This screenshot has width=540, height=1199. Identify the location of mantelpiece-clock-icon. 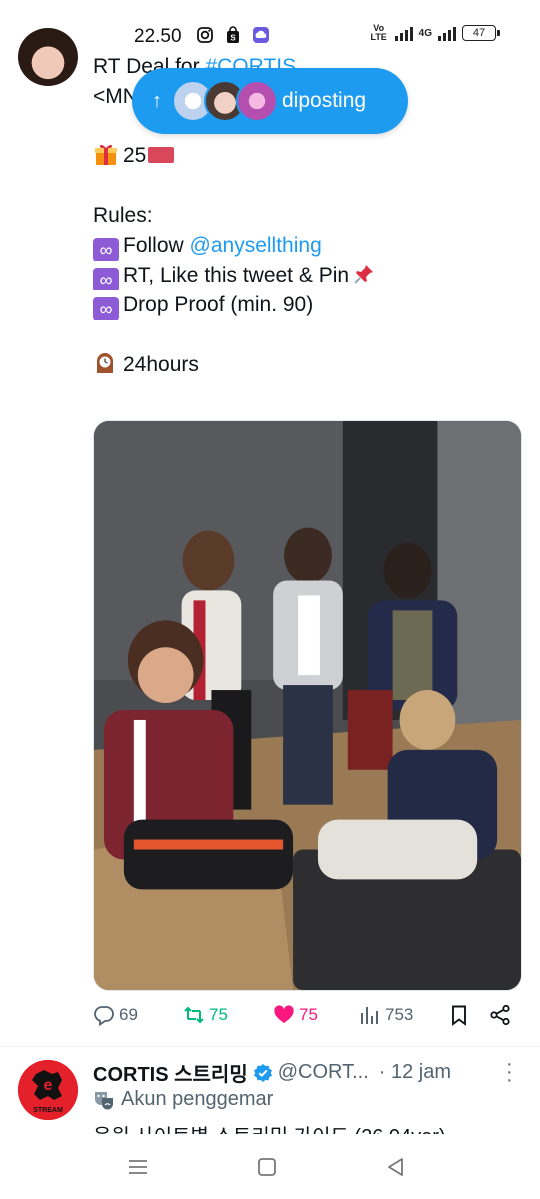
(105, 362).